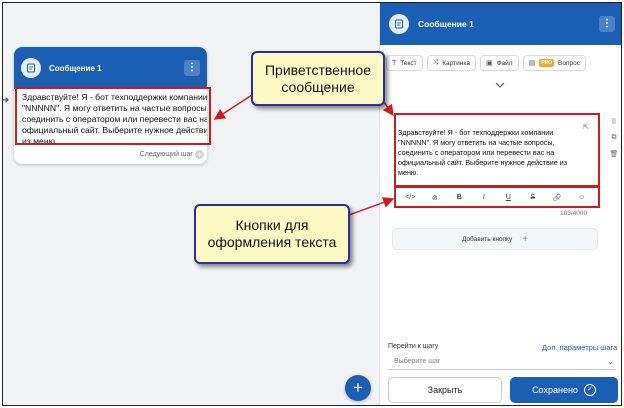  Describe the element at coordinates (192, 68) in the screenshot. I see `node-menu-button: ⋮` at that location.